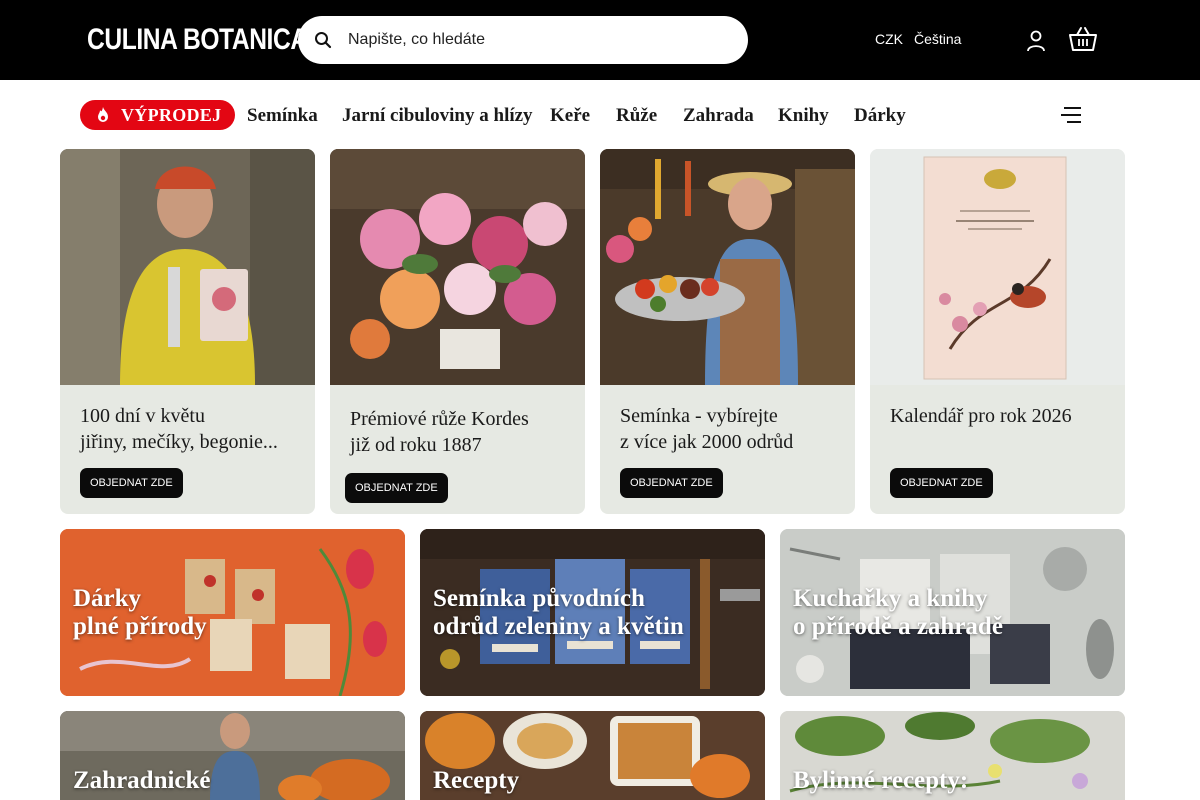  Describe the element at coordinates (187, 267) in the screenshot. I see `banner-photo-woman-yellow-sweater` at that location.